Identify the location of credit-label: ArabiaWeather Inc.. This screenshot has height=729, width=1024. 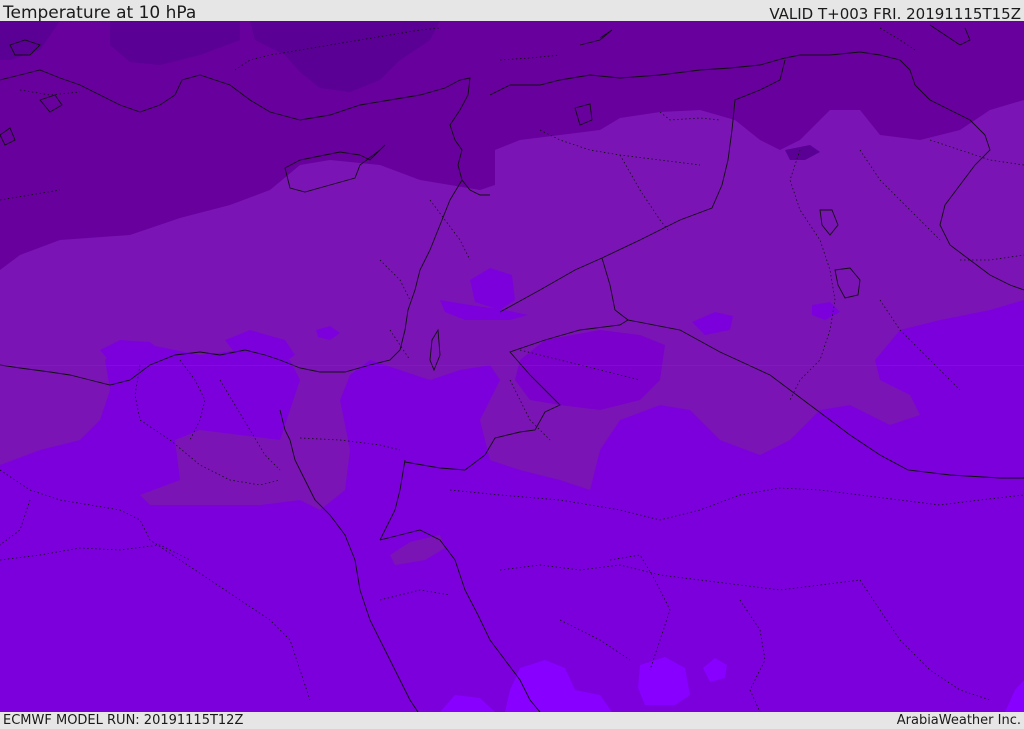
(958, 720).